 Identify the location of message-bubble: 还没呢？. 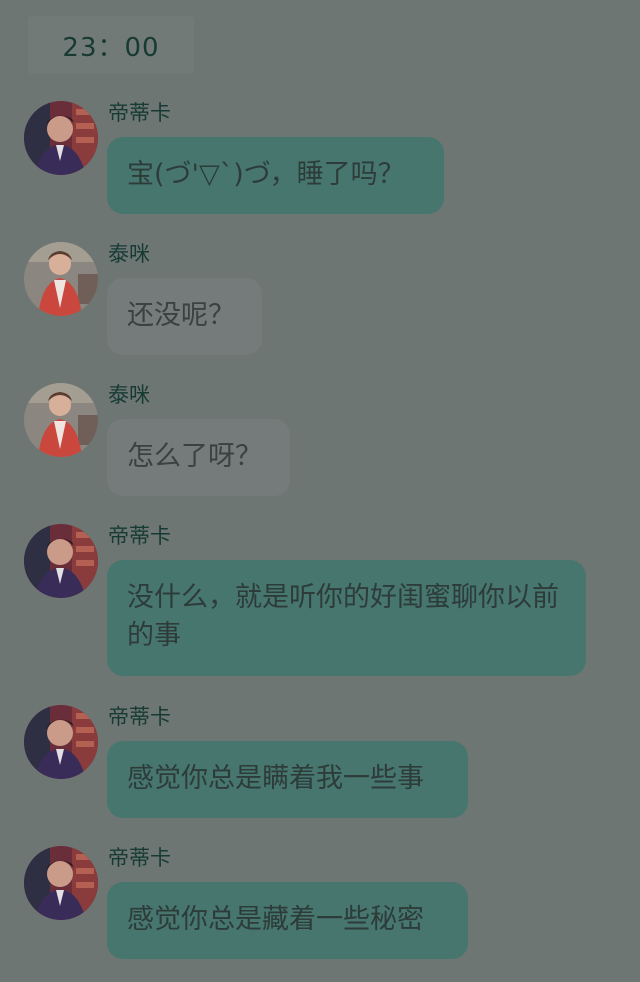
(184, 316).